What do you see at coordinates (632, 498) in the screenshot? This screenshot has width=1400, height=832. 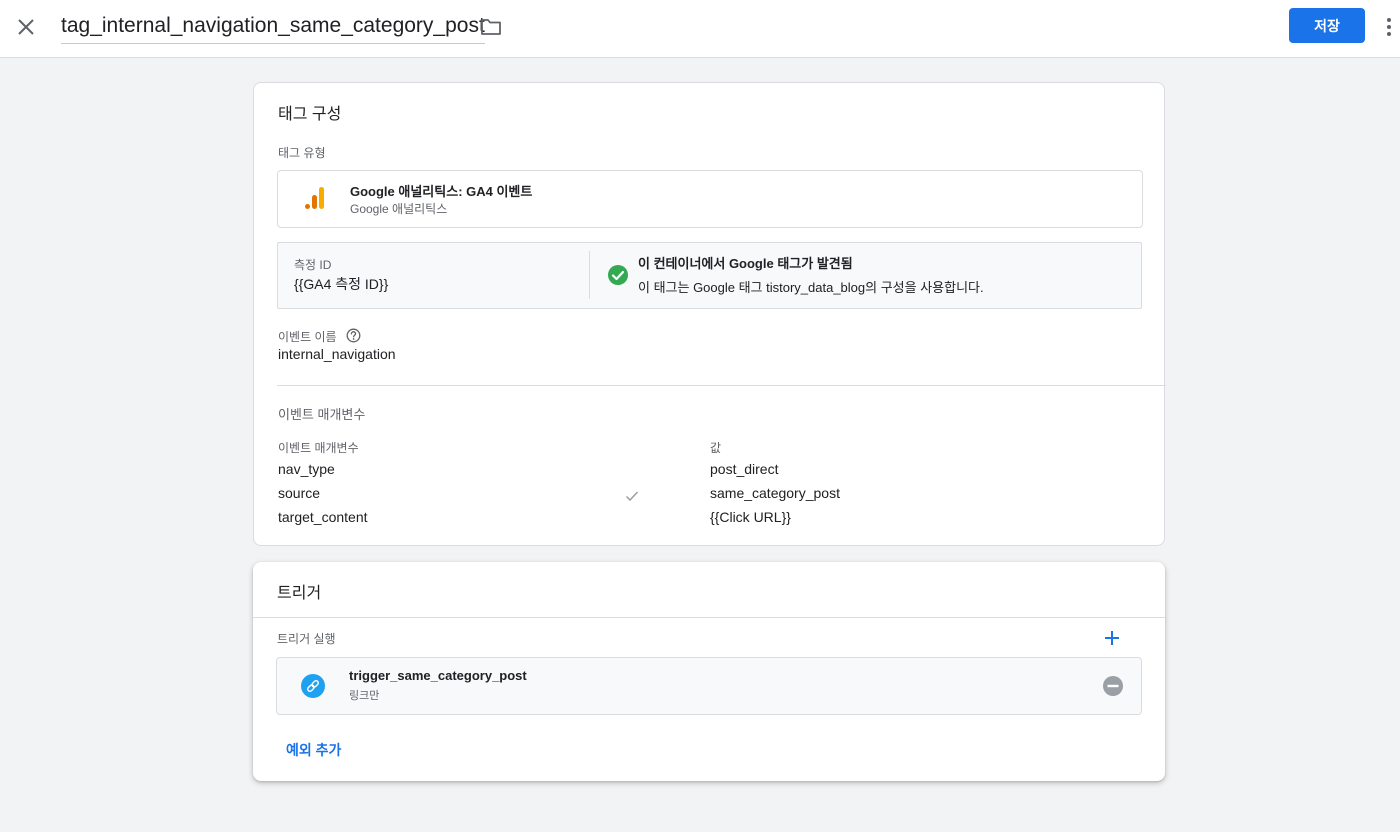 I see `checkmark-icon` at bounding box center [632, 498].